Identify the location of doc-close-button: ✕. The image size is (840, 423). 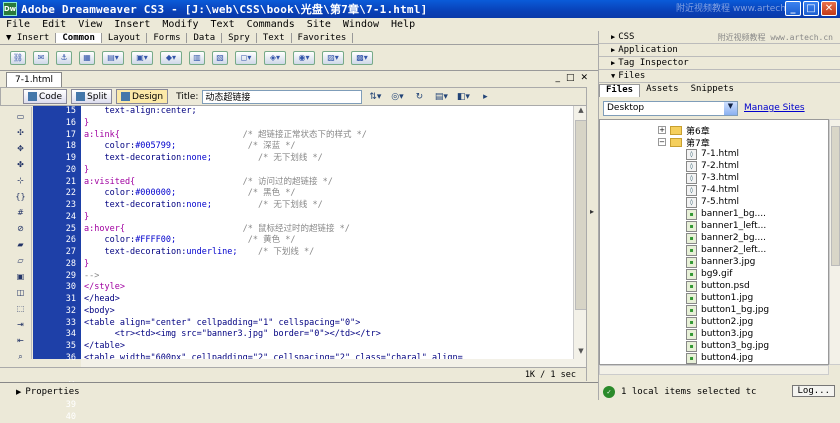
(584, 78).